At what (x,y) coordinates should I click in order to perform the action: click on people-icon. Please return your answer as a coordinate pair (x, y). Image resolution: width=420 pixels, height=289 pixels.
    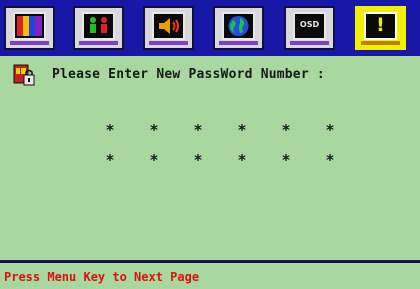
    Looking at the image, I should click on (98, 26).